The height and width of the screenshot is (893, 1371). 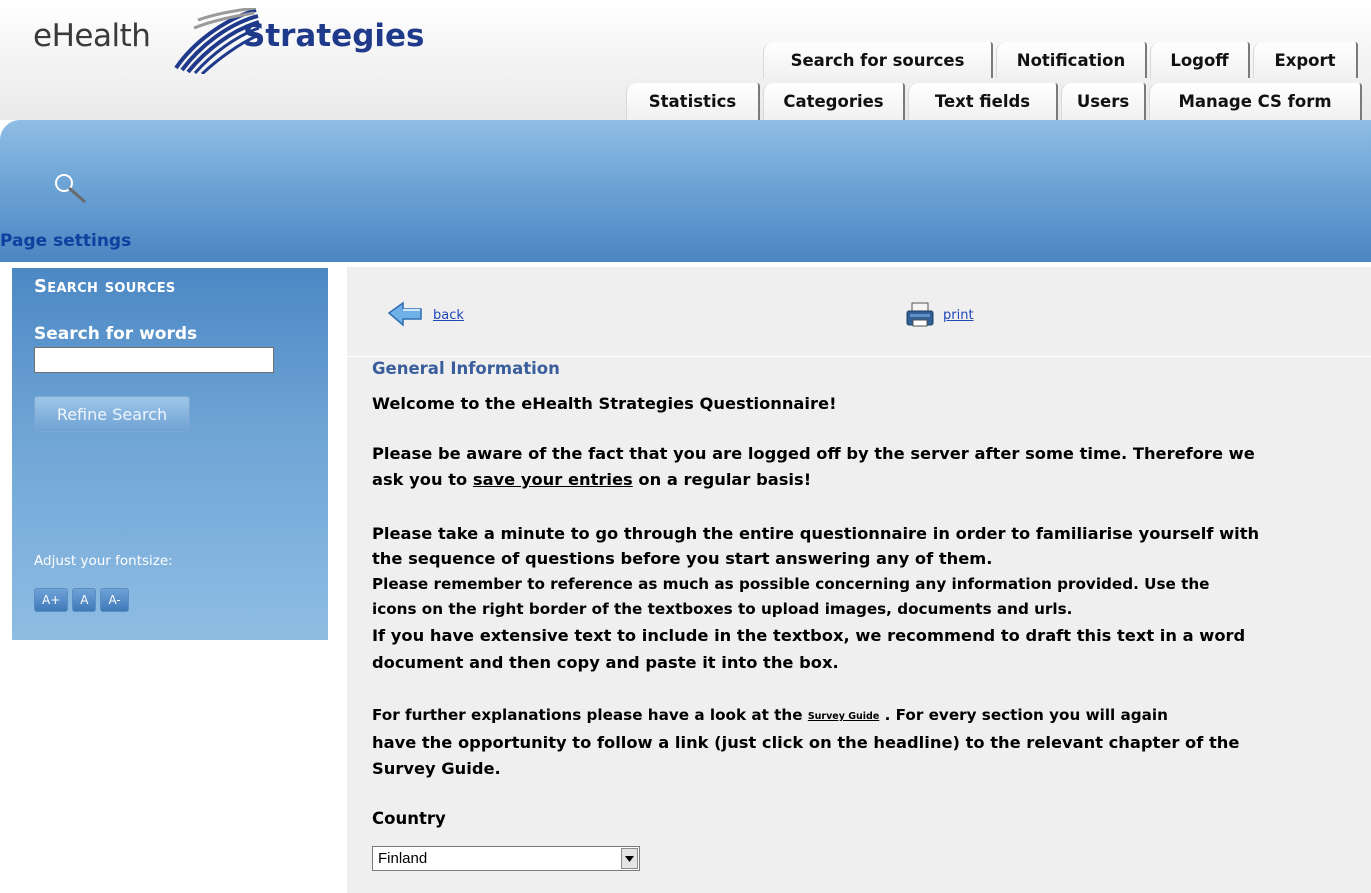 I want to click on printer-icon, so click(x=920, y=314).